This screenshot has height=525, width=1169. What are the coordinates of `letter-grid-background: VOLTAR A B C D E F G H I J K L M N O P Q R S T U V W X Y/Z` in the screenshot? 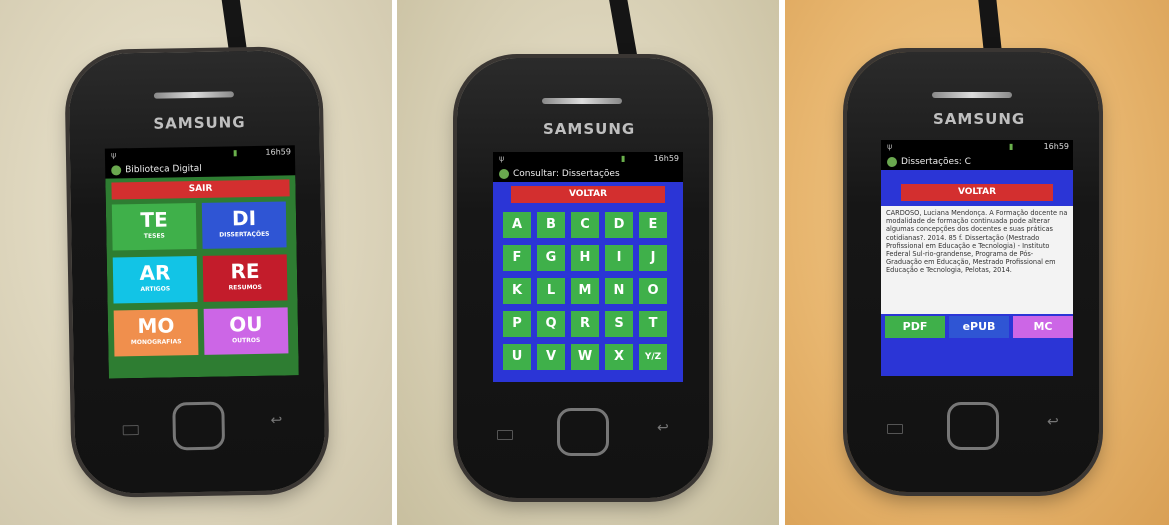 It's located at (588, 282).